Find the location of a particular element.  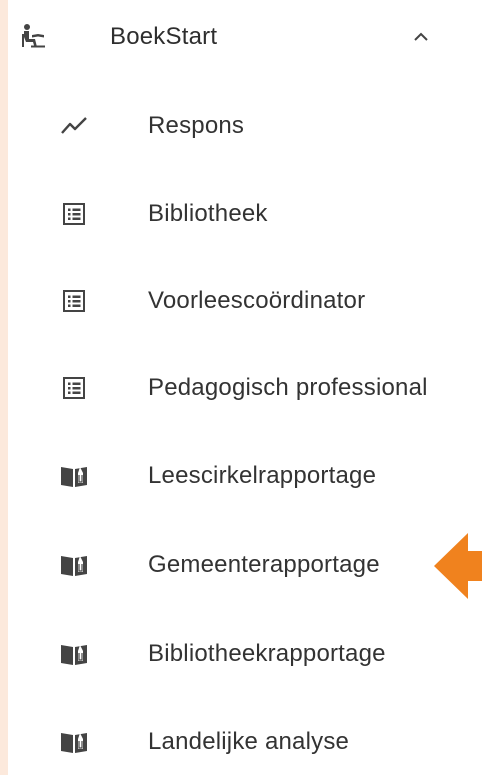

menu-item-label: Leescirkelrapportage is located at coordinates (262, 475).